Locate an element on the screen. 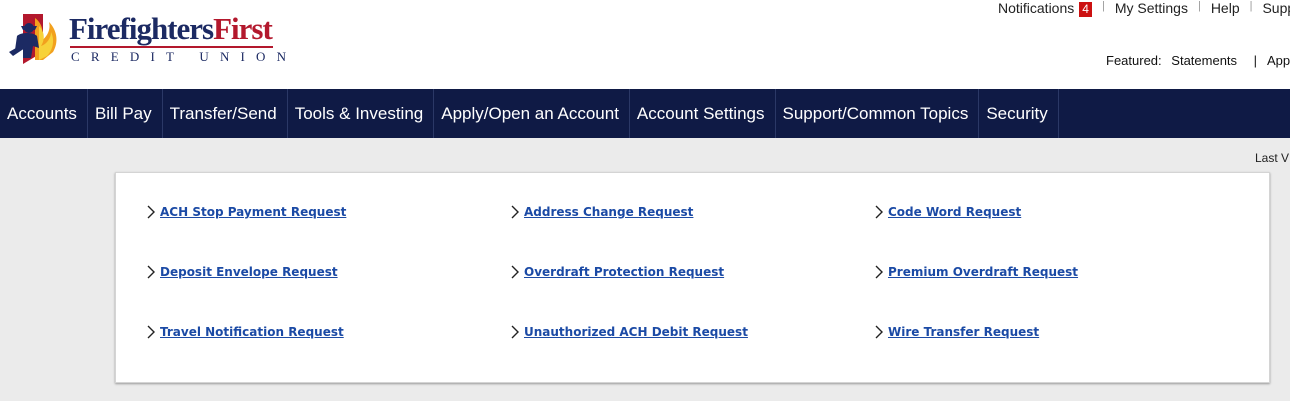  help-link: Help is located at coordinates (1225, 8).